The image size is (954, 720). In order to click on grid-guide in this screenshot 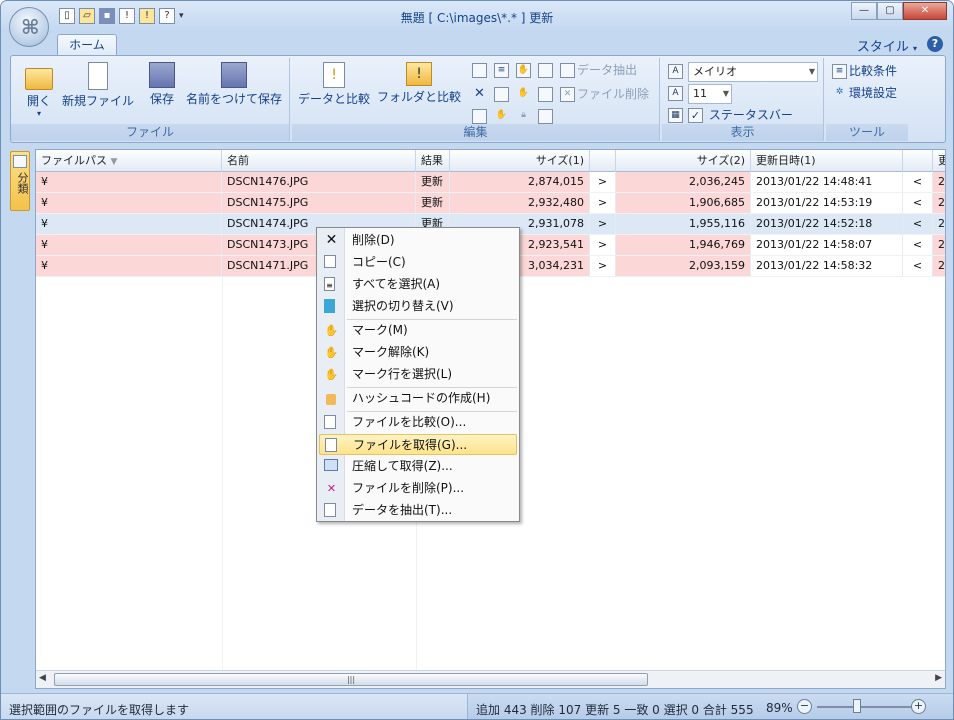, I will do `click(222, 474)`.